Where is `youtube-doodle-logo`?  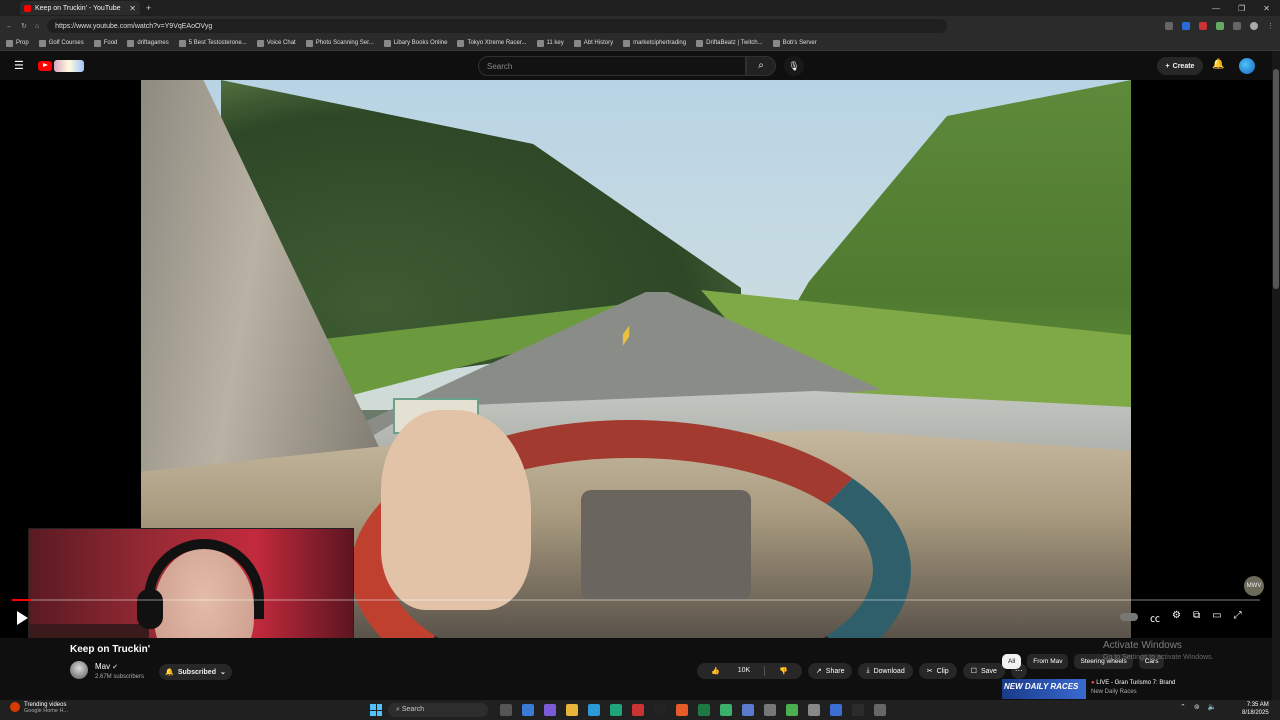
youtube-doodle-logo is located at coordinates (69, 65).